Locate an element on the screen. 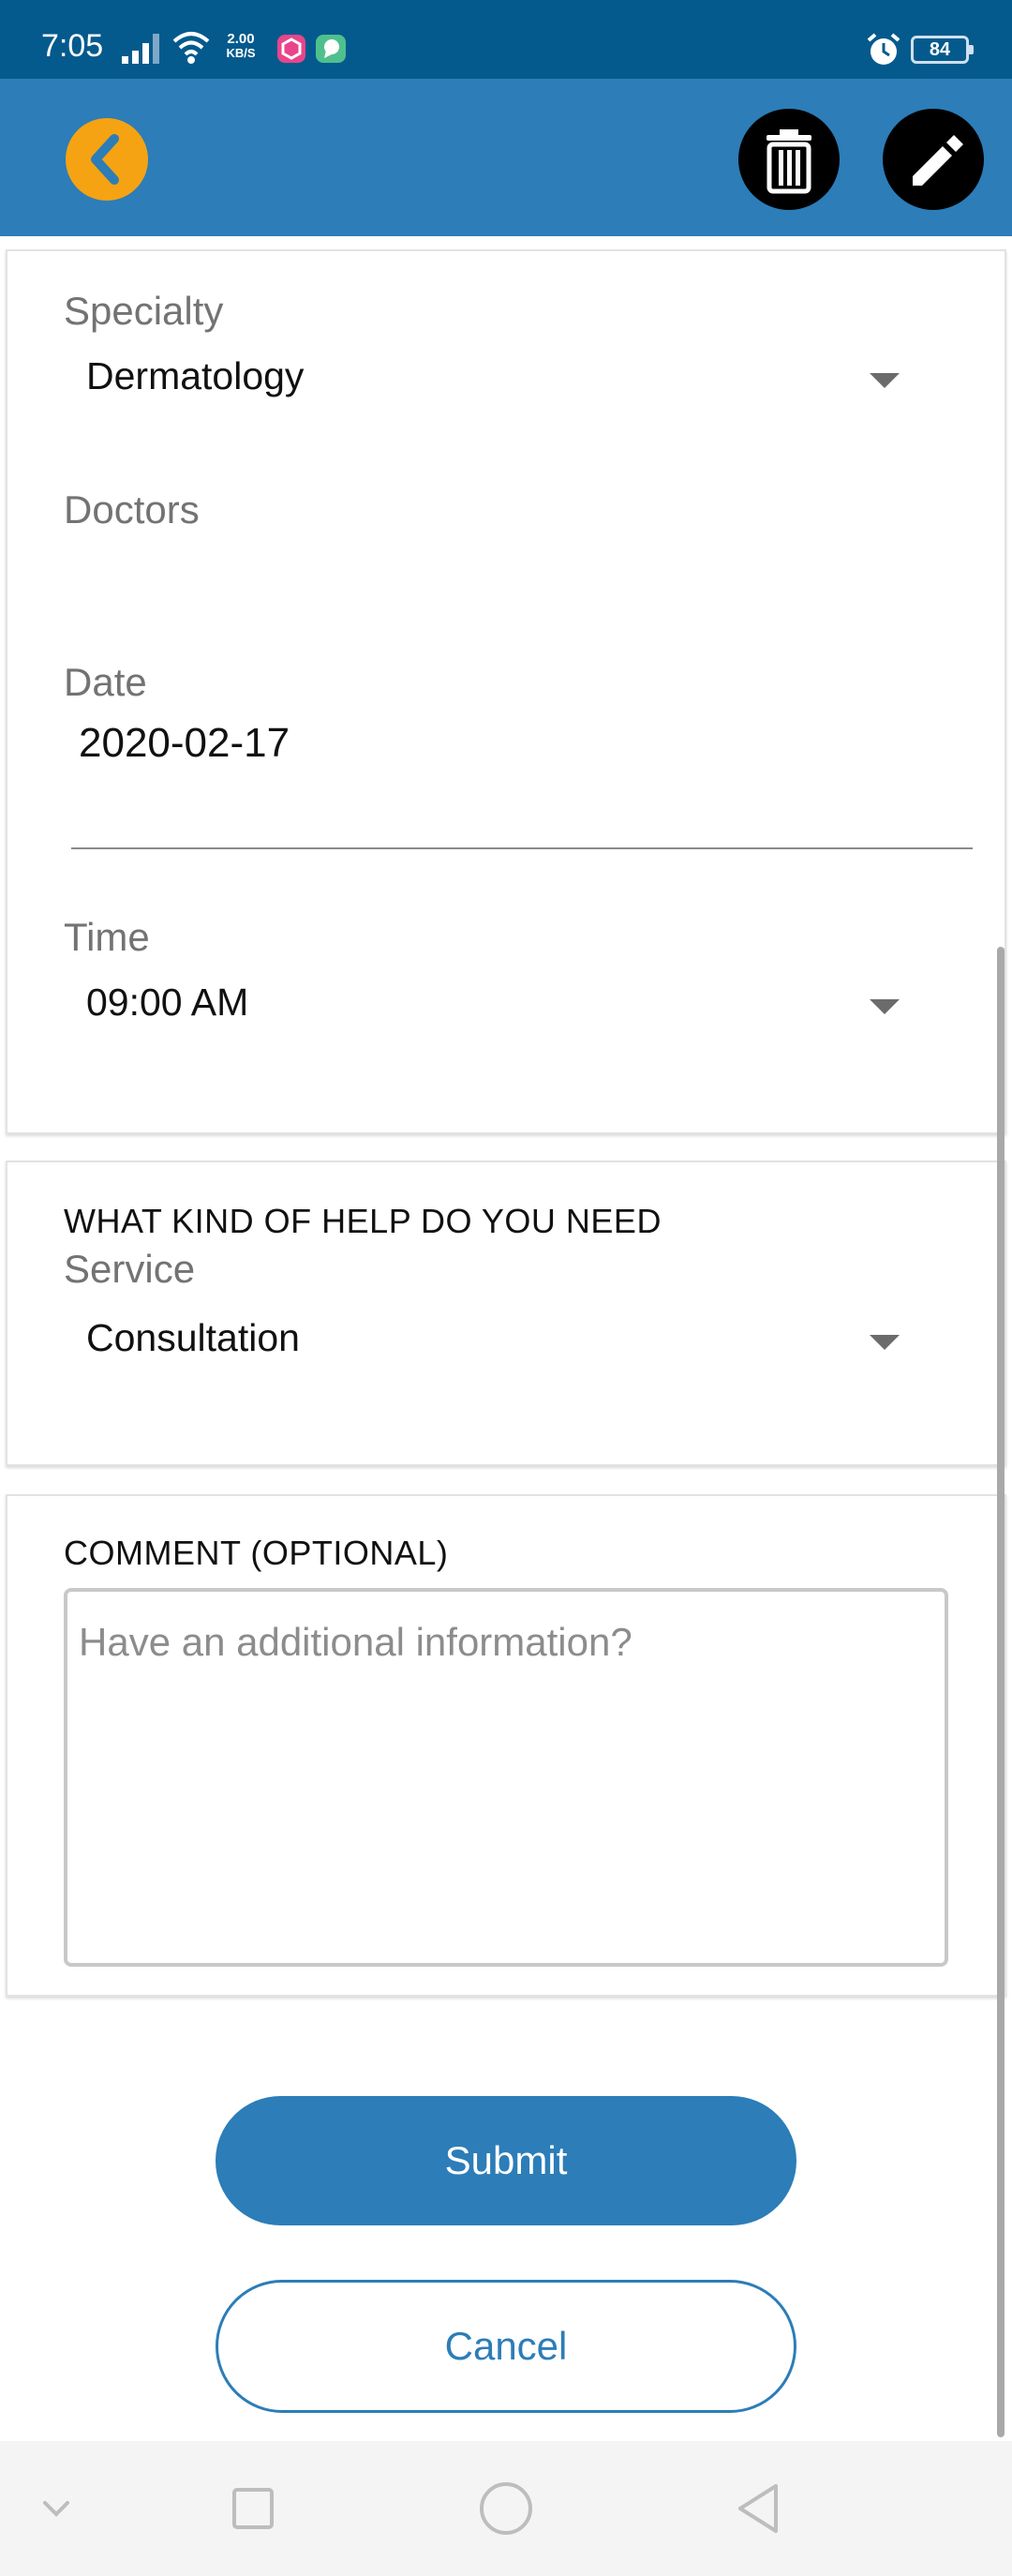  wifi-icon is located at coordinates (191, 48).